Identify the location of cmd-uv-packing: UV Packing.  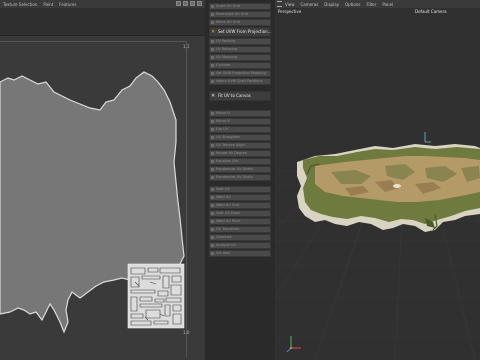
(240, 41).